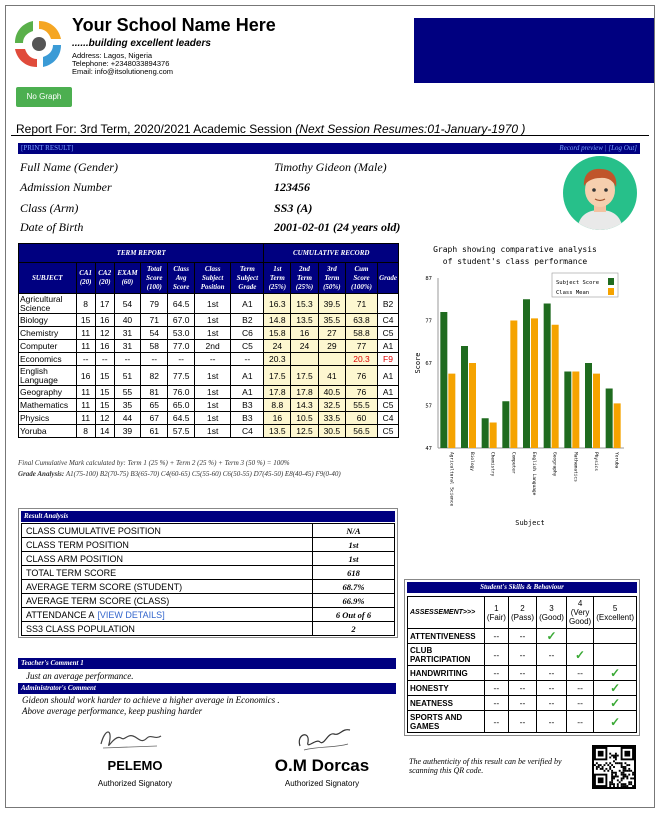 This screenshot has height=818, width=660. I want to click on result-analysis-row: CLASS TERM POSITION 1st, so click(208, 544).